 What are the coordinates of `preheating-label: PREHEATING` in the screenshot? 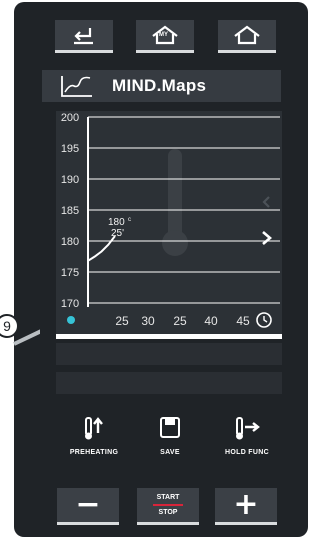 It's located at (94, 452).